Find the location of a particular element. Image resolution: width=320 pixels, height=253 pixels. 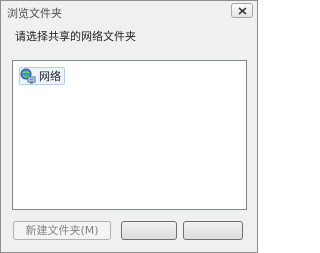

close-button is located at coordinates (242, 10).